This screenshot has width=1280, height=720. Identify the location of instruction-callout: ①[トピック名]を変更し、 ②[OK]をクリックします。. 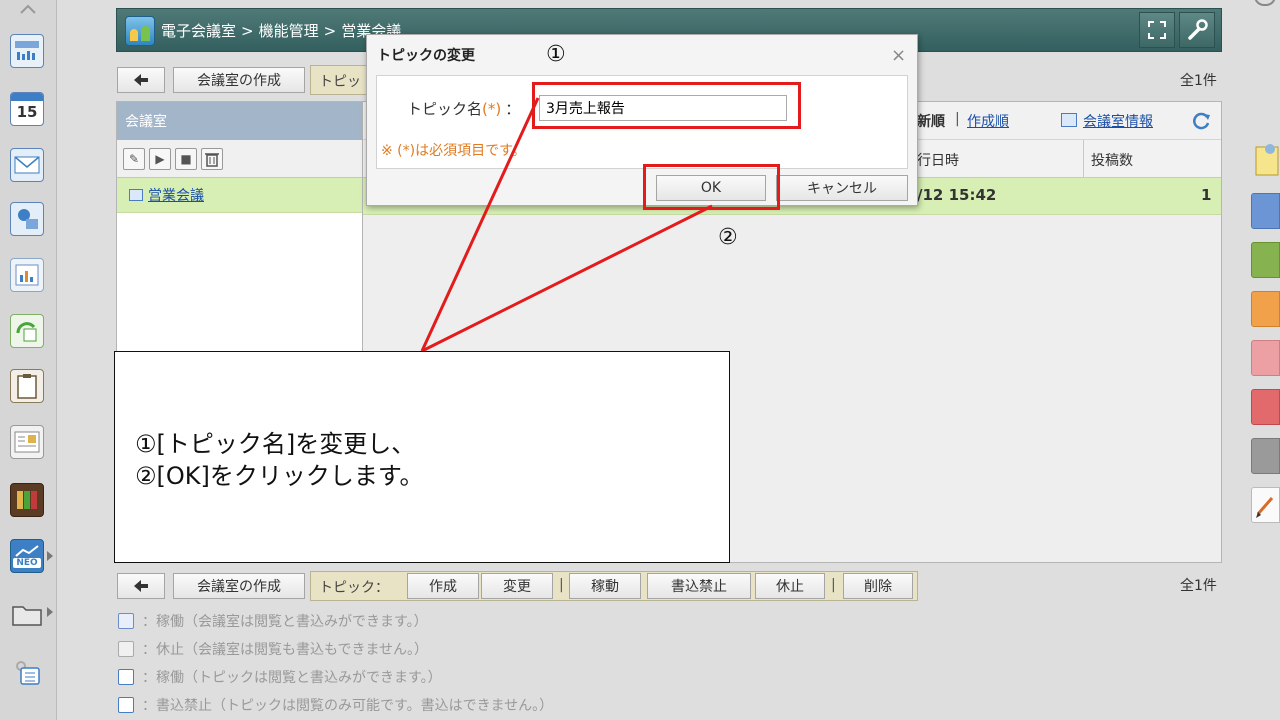
(422, 457).